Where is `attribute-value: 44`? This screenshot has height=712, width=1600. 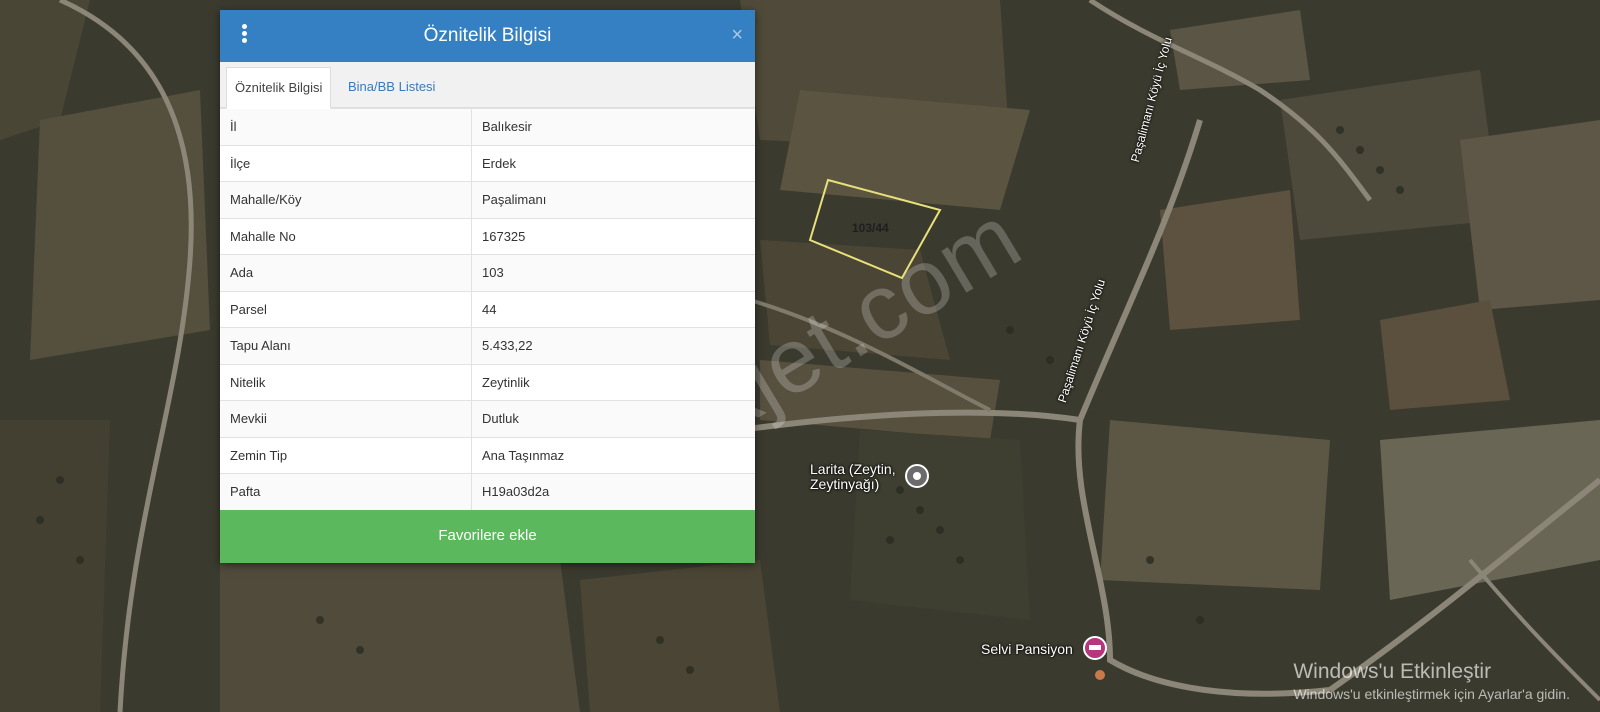 attribute-value: 44 is located at coordinates (613, 309).